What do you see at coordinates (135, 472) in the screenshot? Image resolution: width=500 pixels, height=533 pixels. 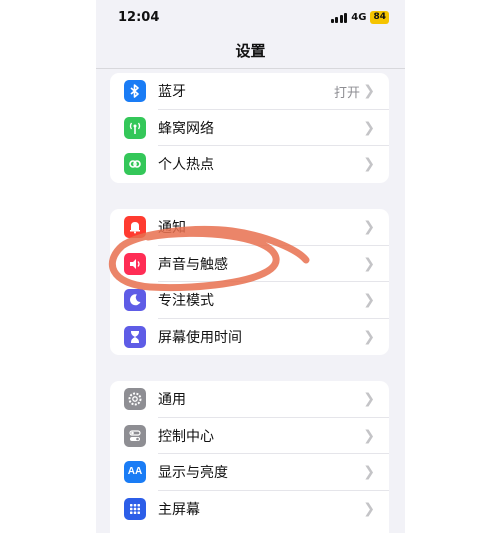 I see `text-size-icon: AA` at bounding box center [135, 472].